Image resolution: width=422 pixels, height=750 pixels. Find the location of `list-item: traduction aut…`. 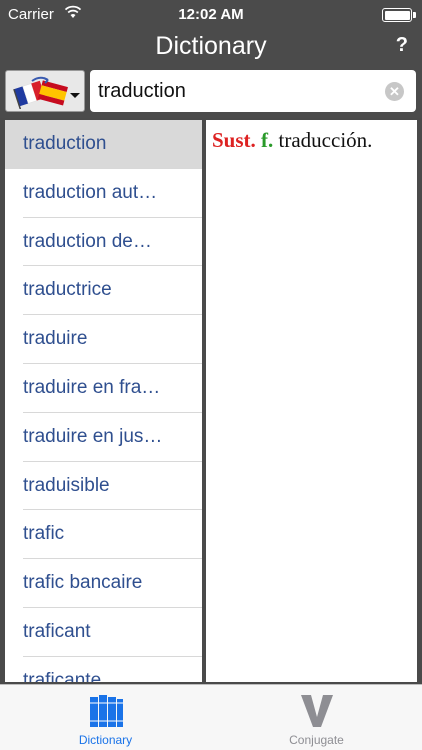

list-item: traduction aut… is located at coordinates (103, 193).